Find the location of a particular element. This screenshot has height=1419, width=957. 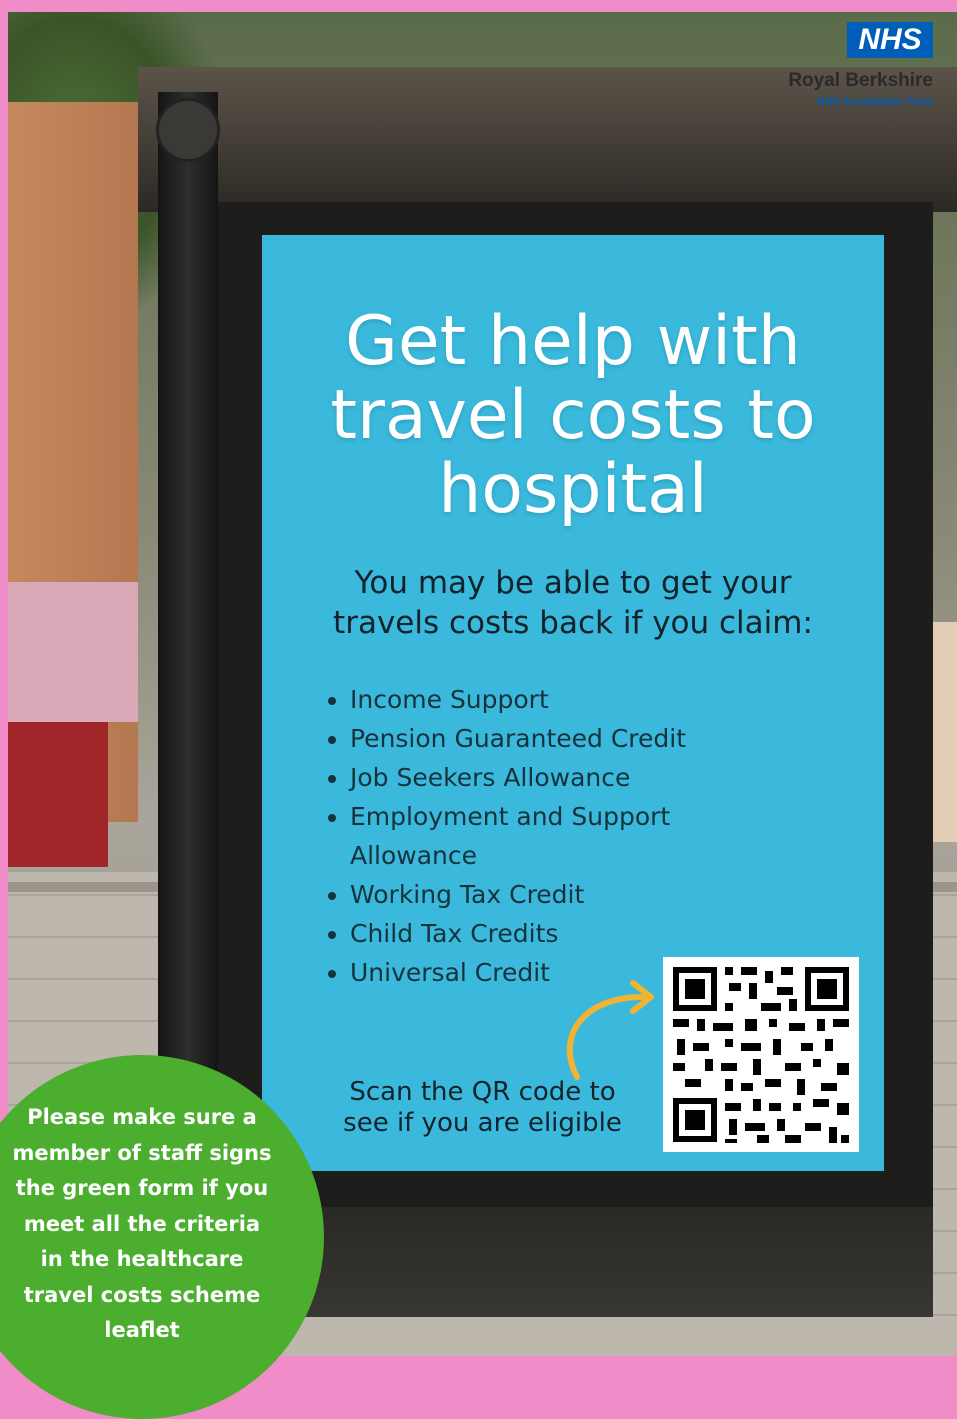

billboard-base is located at coordinates (575, 1262).